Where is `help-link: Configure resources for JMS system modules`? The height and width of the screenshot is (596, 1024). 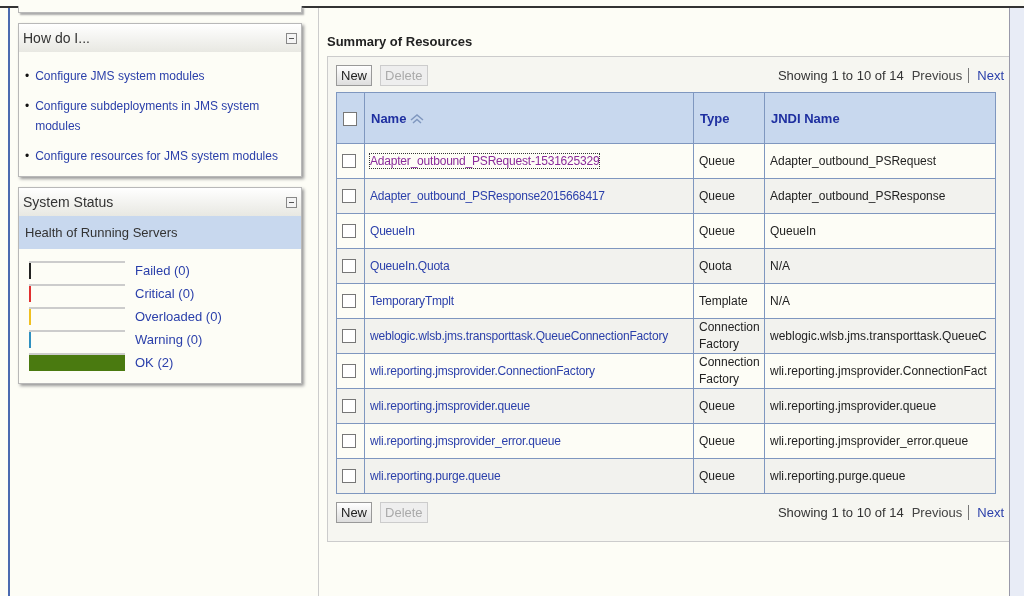
help-link: Configure resources for JMS system modules is located at coordinates (156, 156).